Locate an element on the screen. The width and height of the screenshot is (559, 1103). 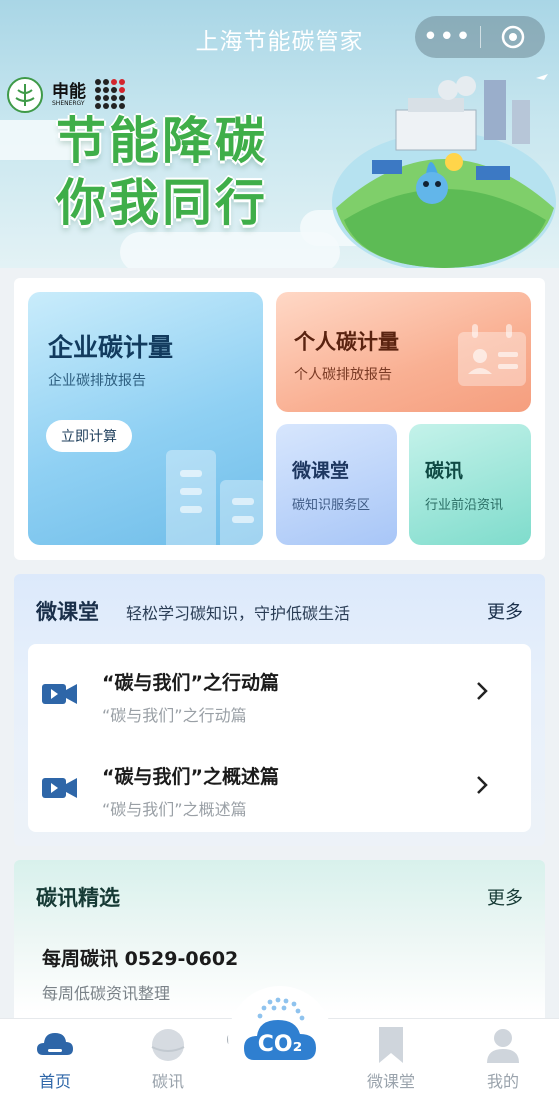
carbon-news-card-subtitle: 行业前沿资讯 is located at coordinates (464, 505).